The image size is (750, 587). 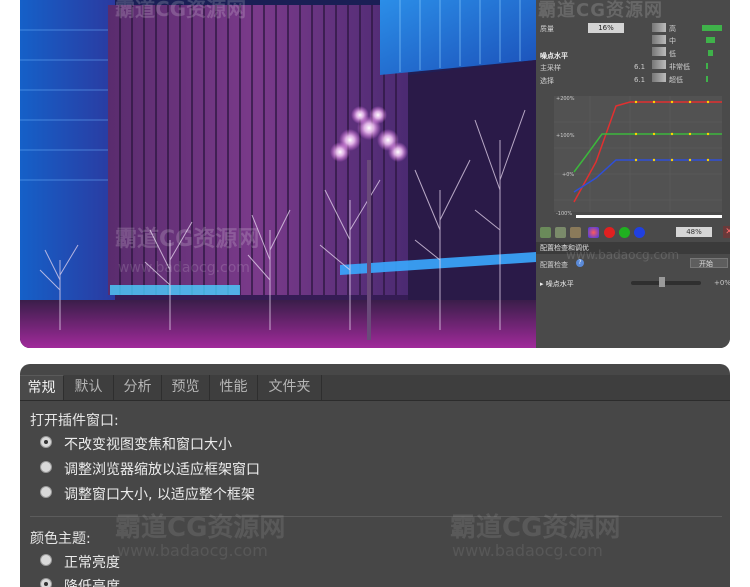 What do you see at coordinates (159, 495) in the screenshot?
I see `radio-label: 调整窗口大小, 以适应整个框架` at bounding box center [159, 495].